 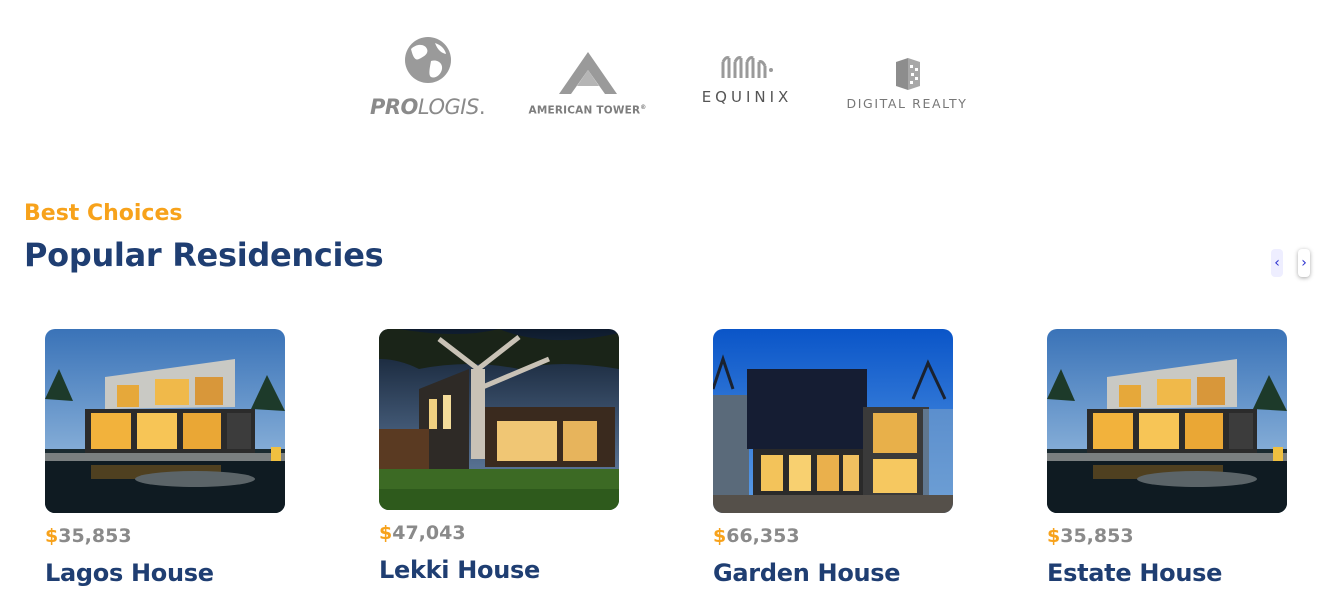 What do you see at coordinates (834, 573) in the screenshot?
I see `residency-name: Garden House` at bounding box center [834, 573].